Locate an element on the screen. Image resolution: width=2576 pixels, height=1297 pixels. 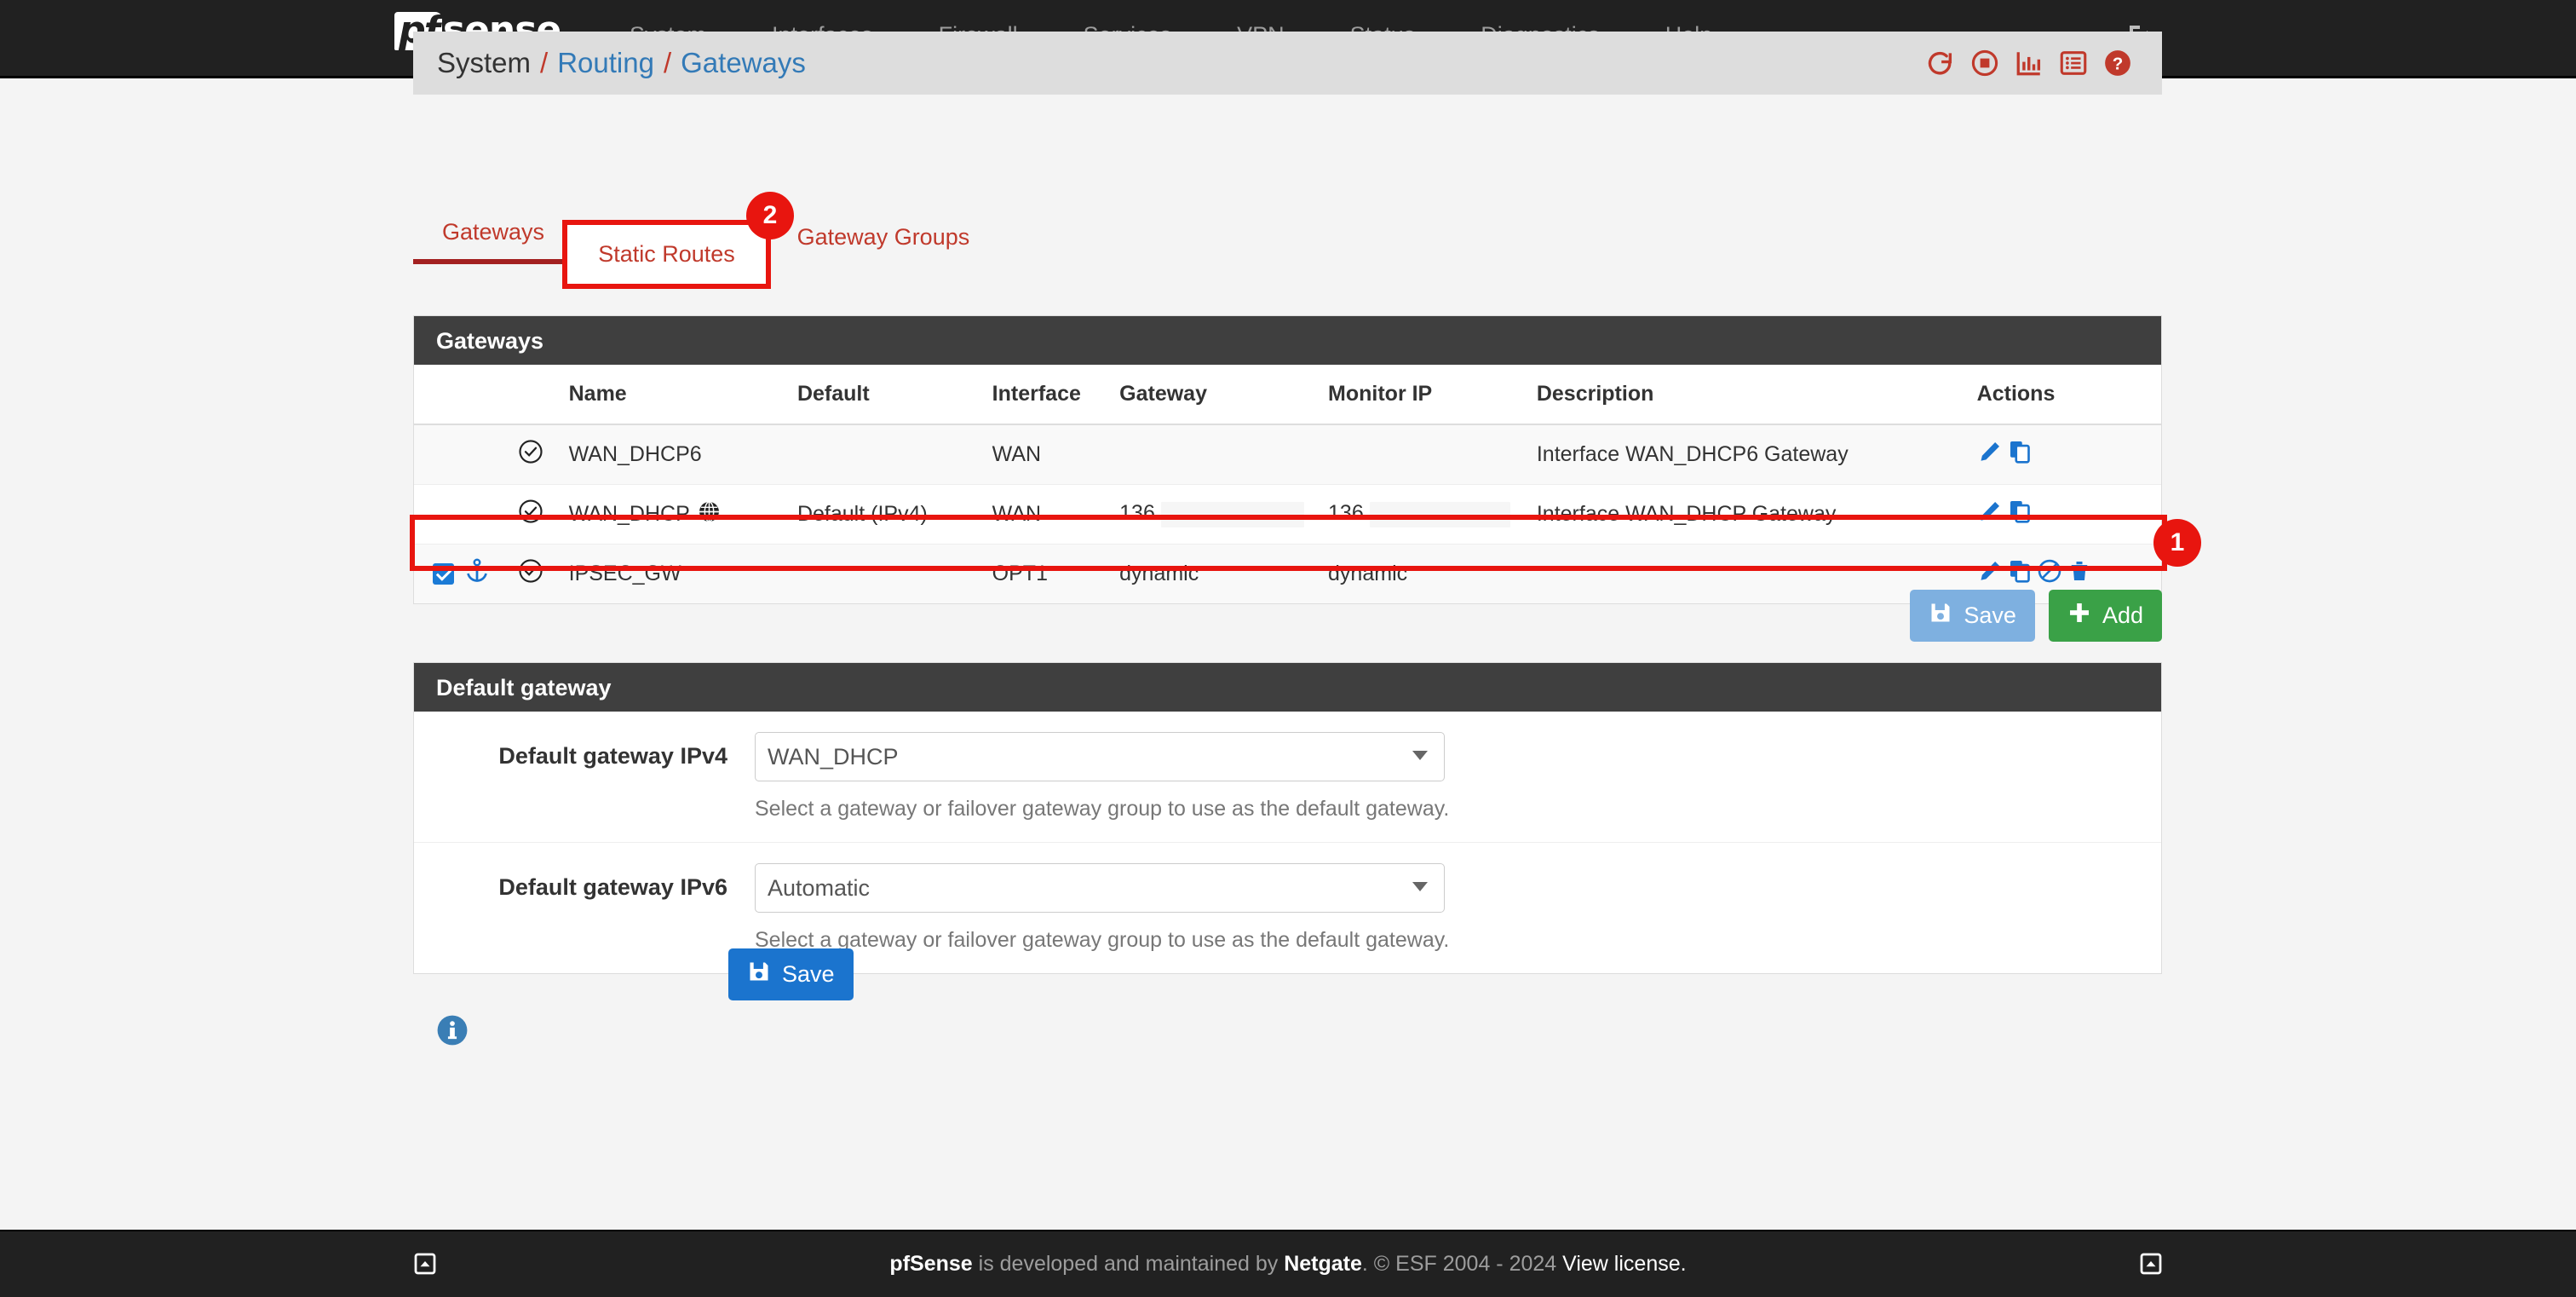
row-gateway-cell: 136. is located at coordinates (1214, 514).